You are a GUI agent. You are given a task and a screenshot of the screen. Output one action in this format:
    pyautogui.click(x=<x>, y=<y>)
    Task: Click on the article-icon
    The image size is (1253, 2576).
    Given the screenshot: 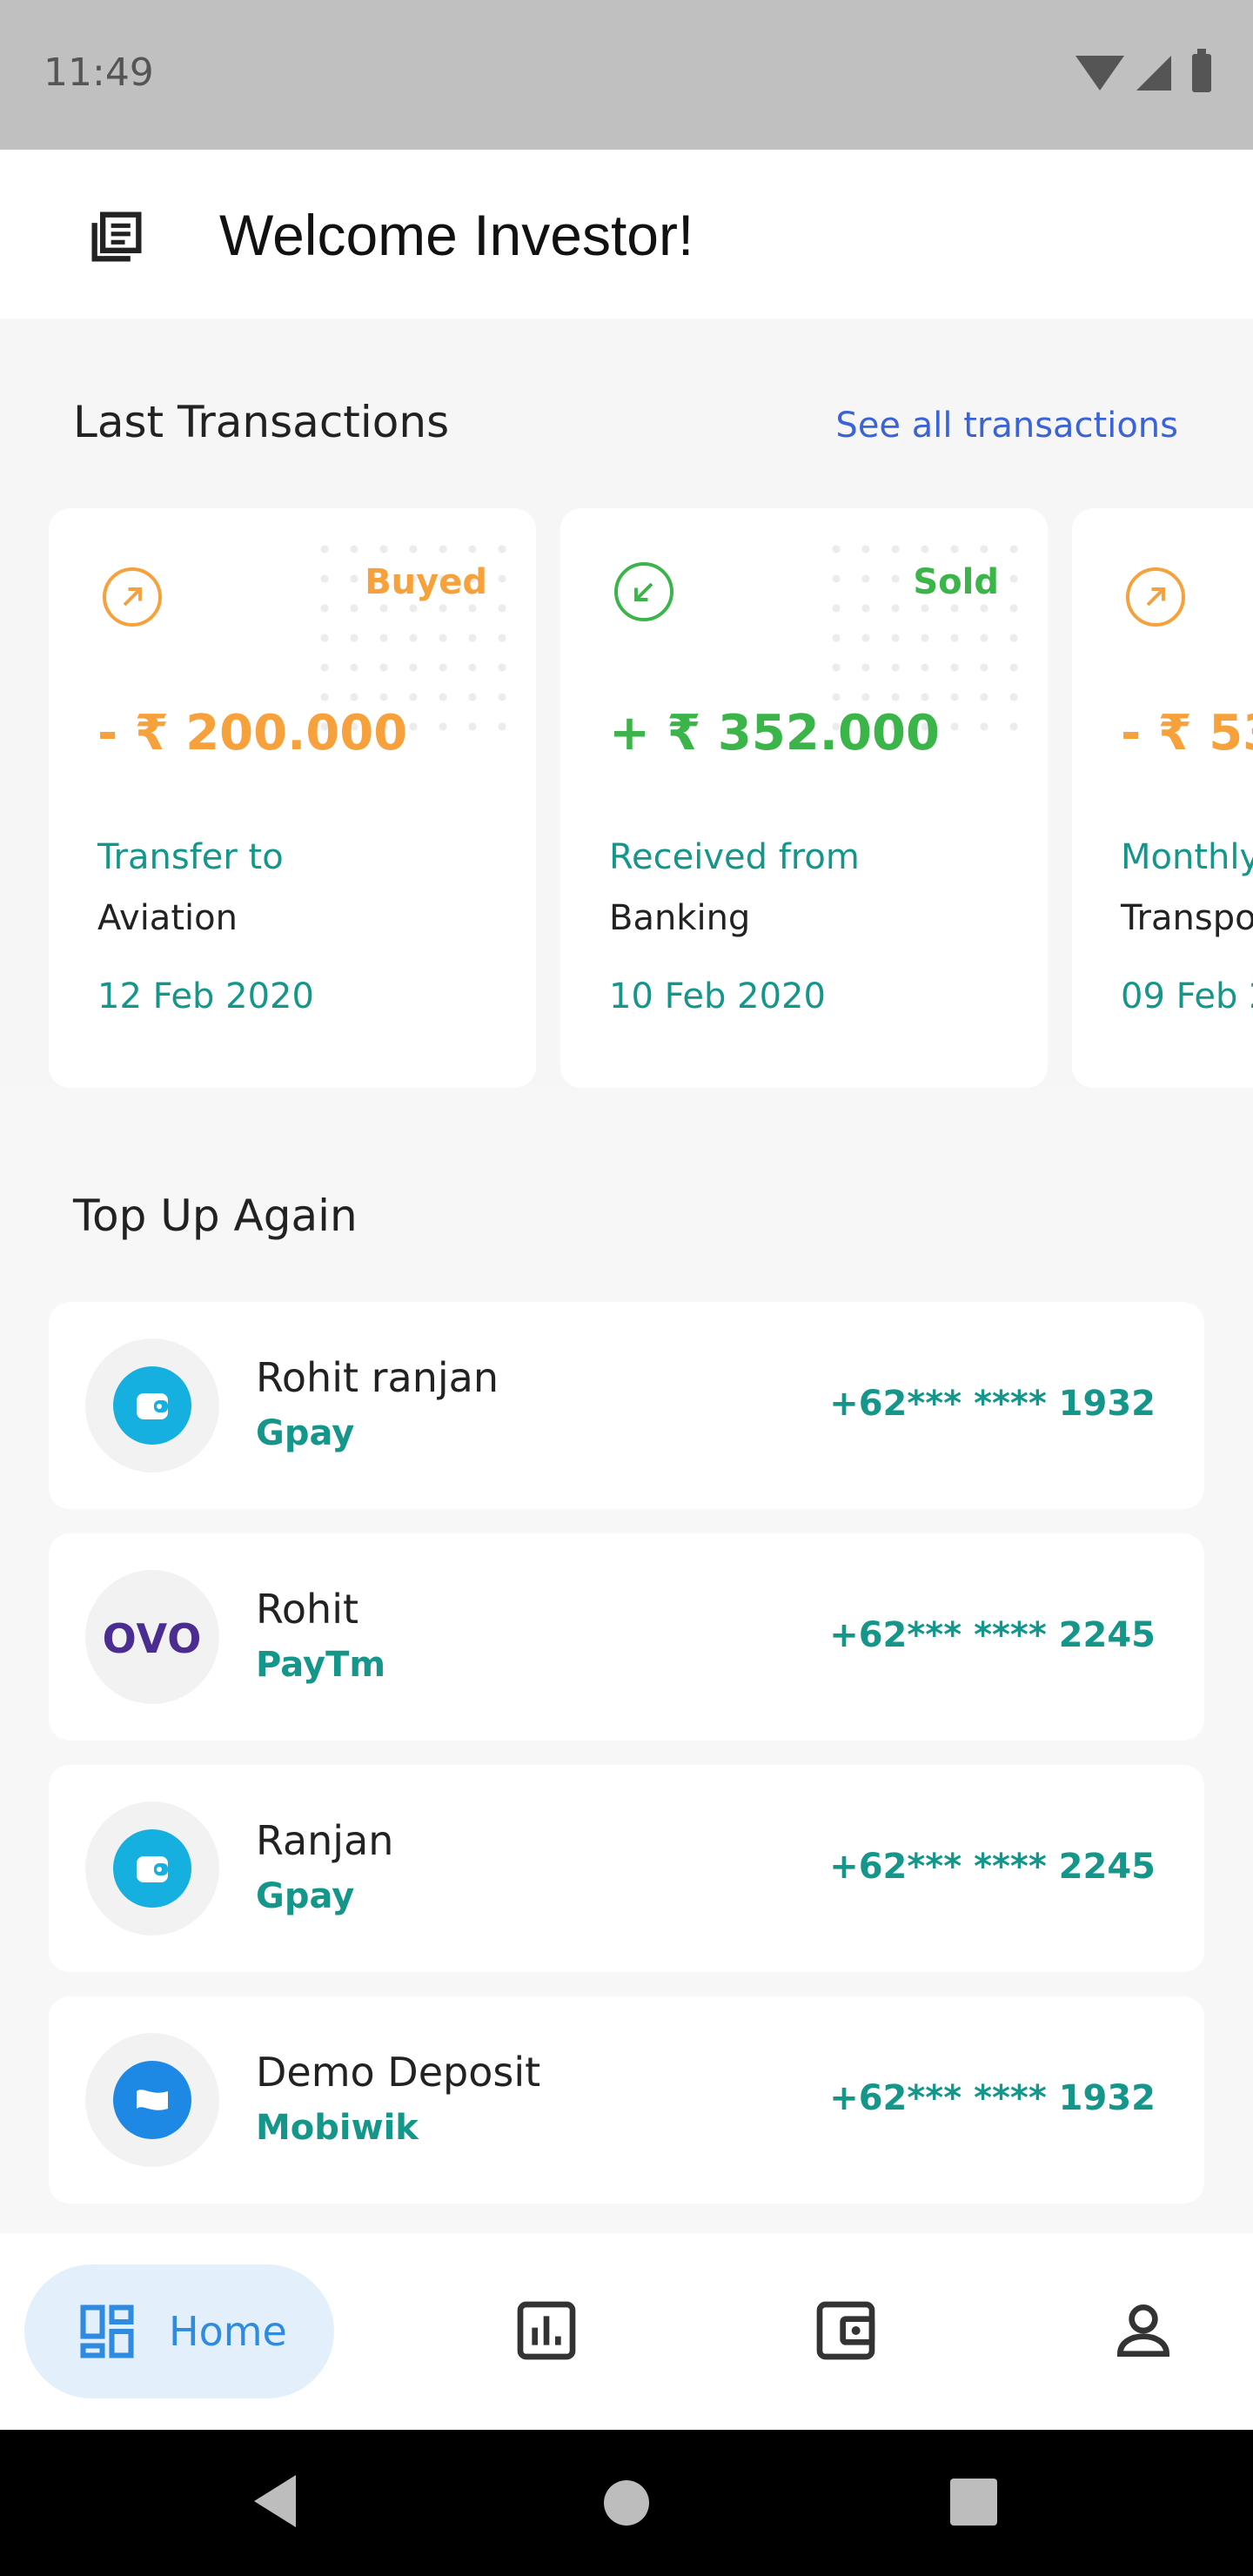 What is the action you would take?
    pyautogui.click(x=117, y=237)
    